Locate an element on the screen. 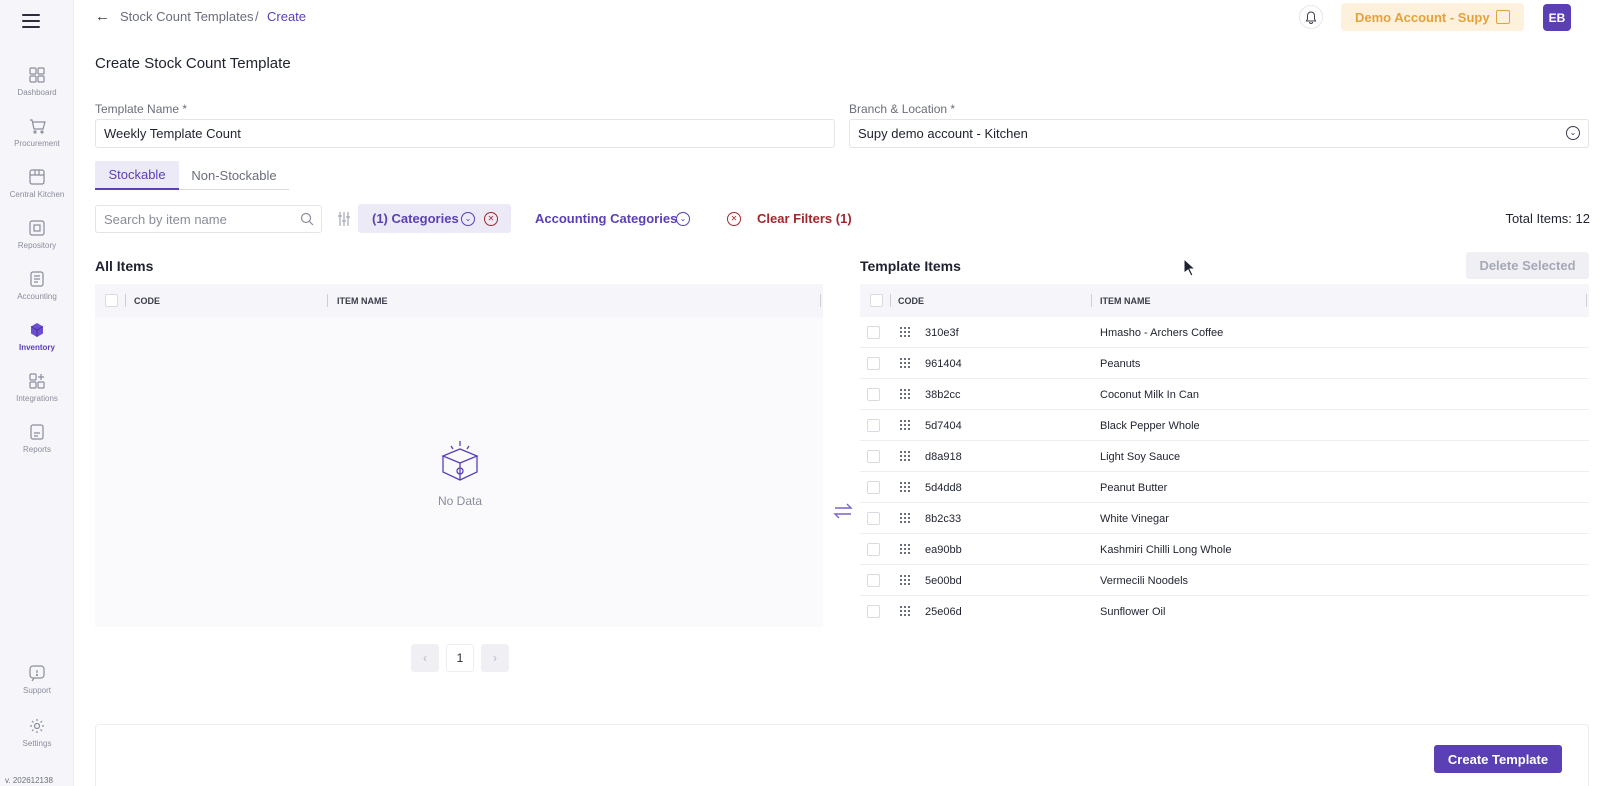 The height and width of the screenshot is (786, 1600). table-row: 961404 Peanuts is located at coordinates (1224, 363).